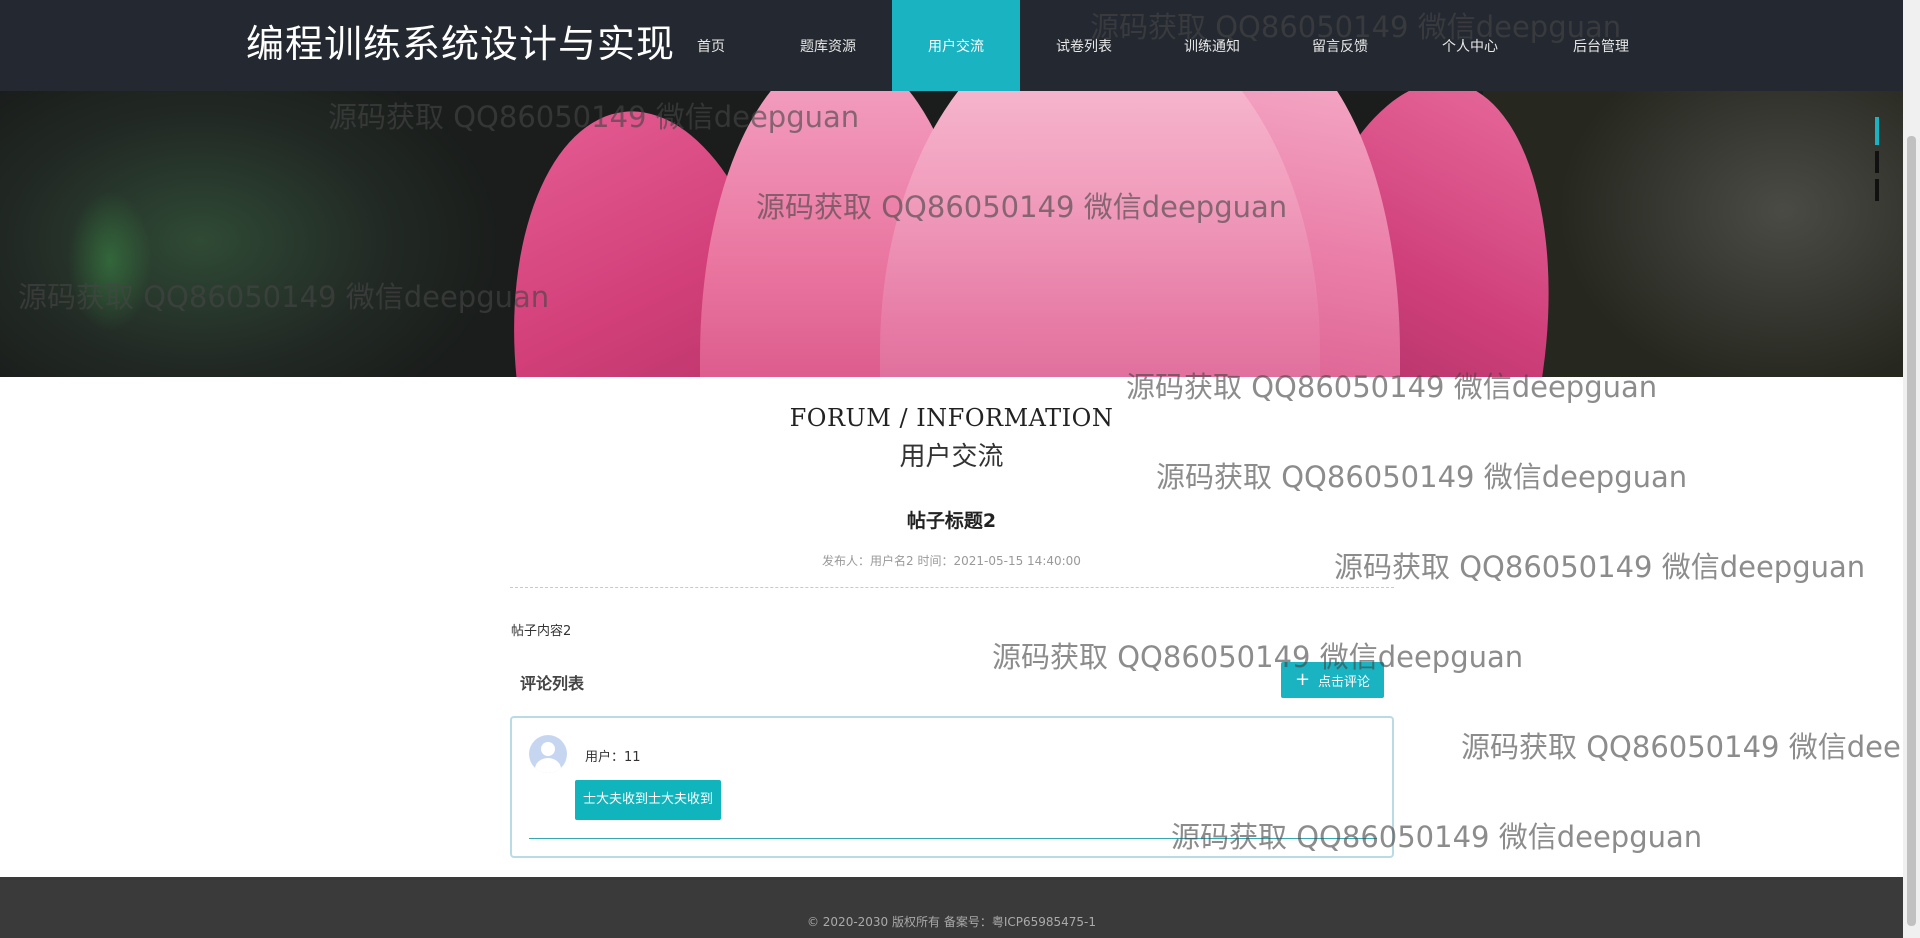  I want to click on lotus-petal, so click(1100, 234).